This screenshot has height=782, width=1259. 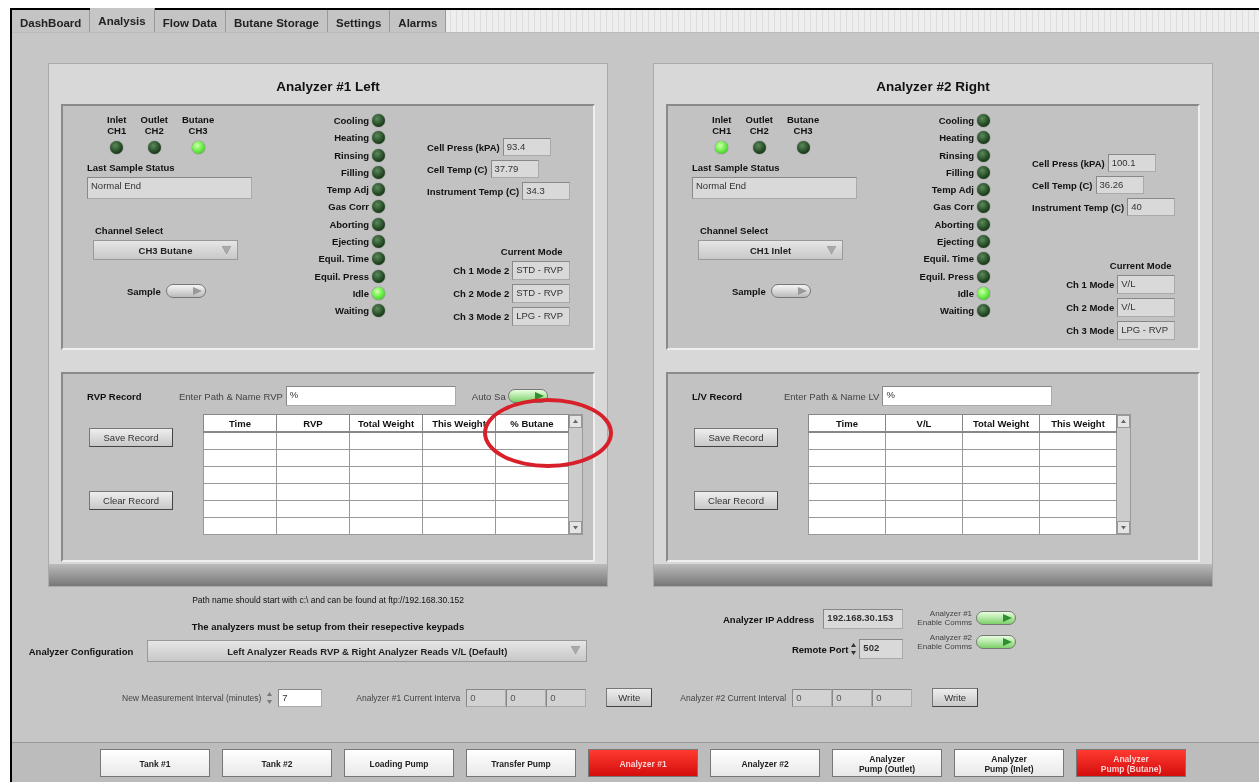 I want to click on mode-field: V/L, so click(x=1146, y=307).